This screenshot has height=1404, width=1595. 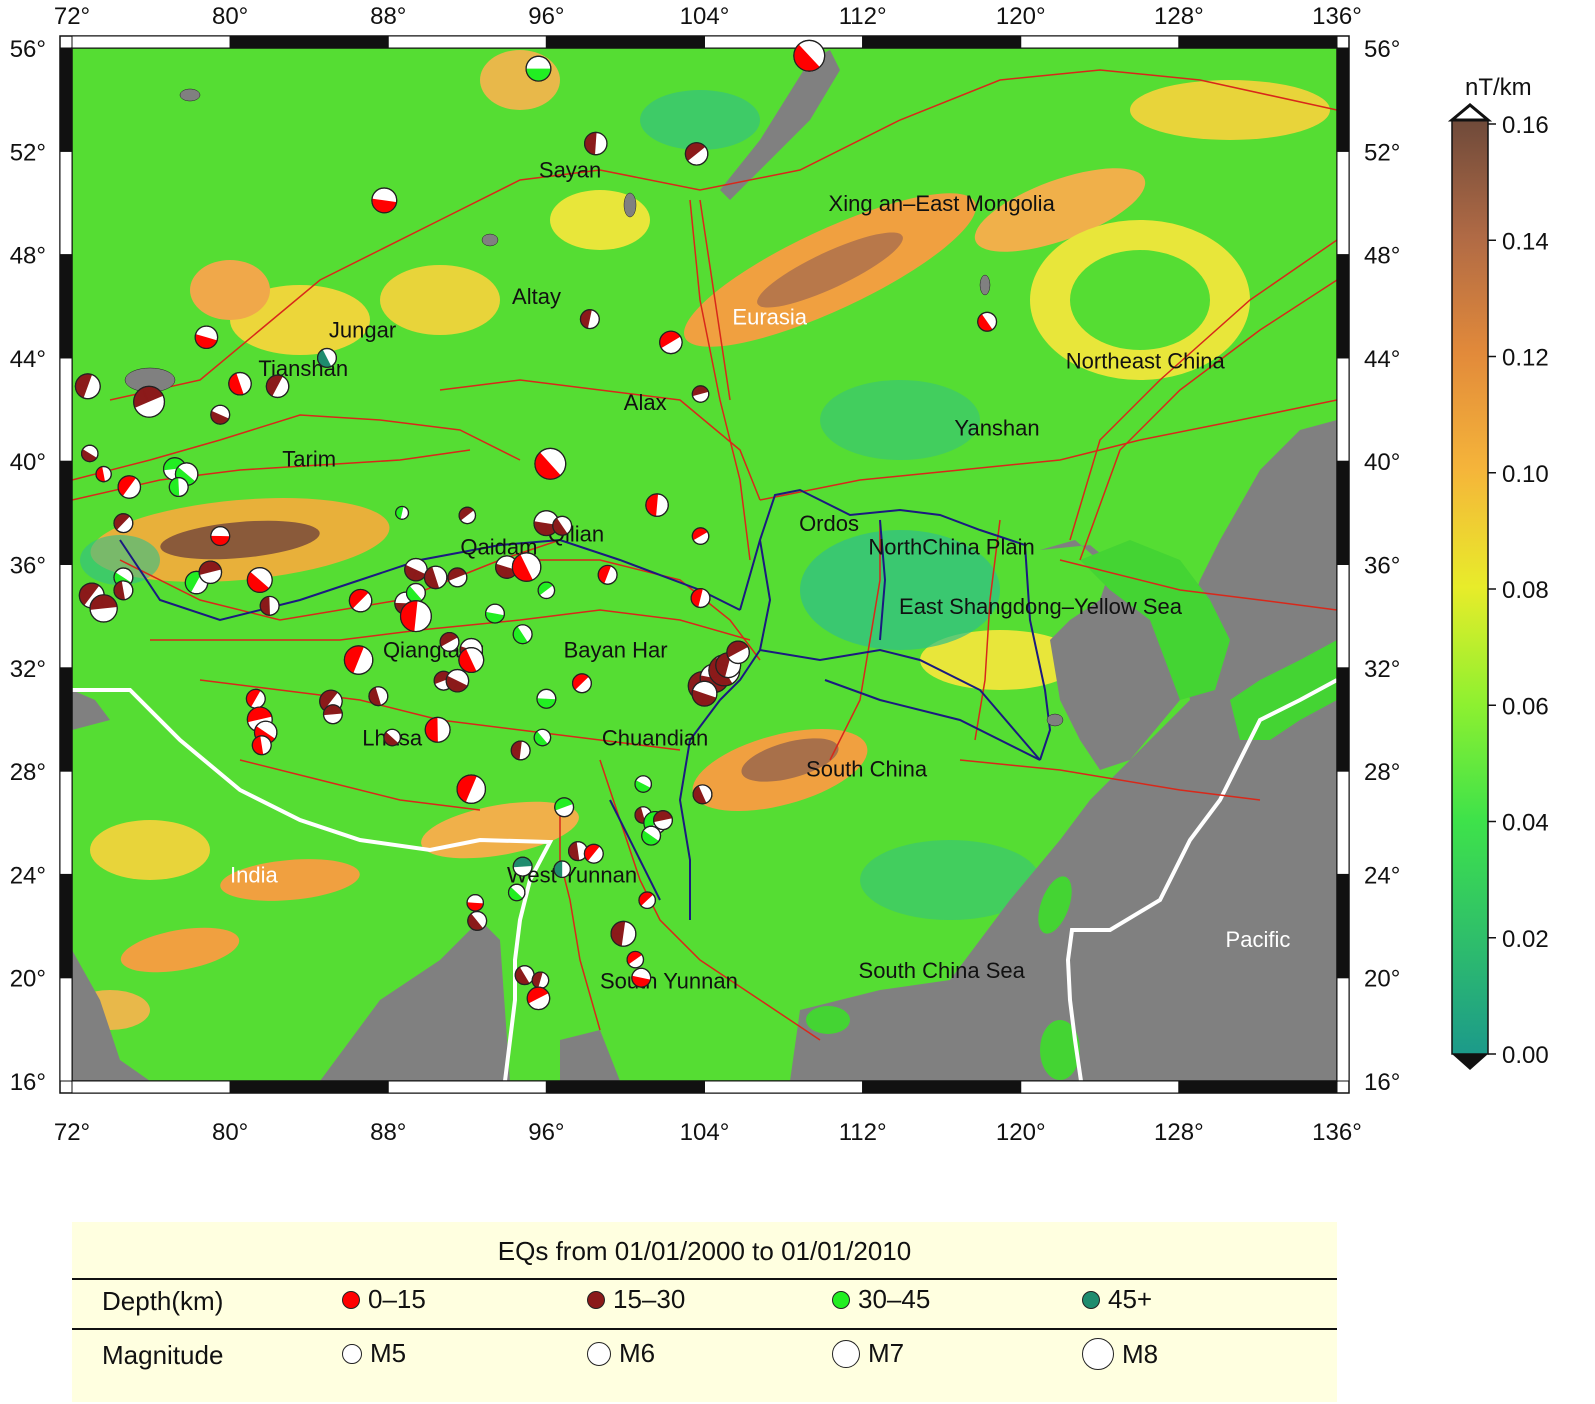 I want to click on region-label: NorthChina Plain, so click(x=951, y=546).